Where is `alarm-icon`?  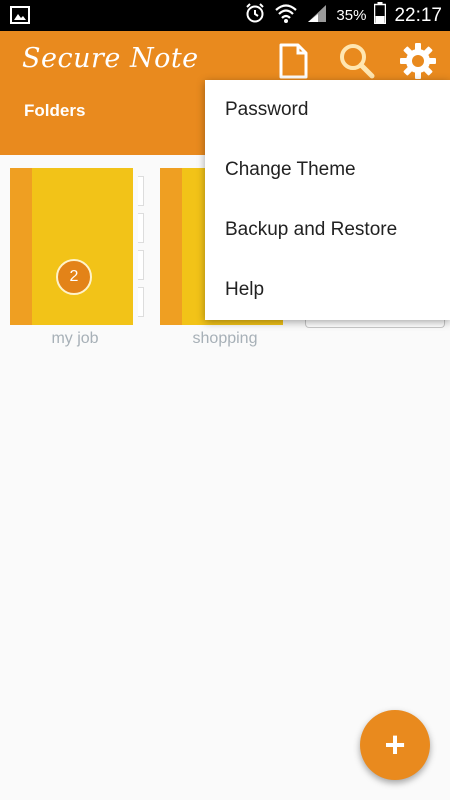 alarm-icon is located at coordinates (255, 15).